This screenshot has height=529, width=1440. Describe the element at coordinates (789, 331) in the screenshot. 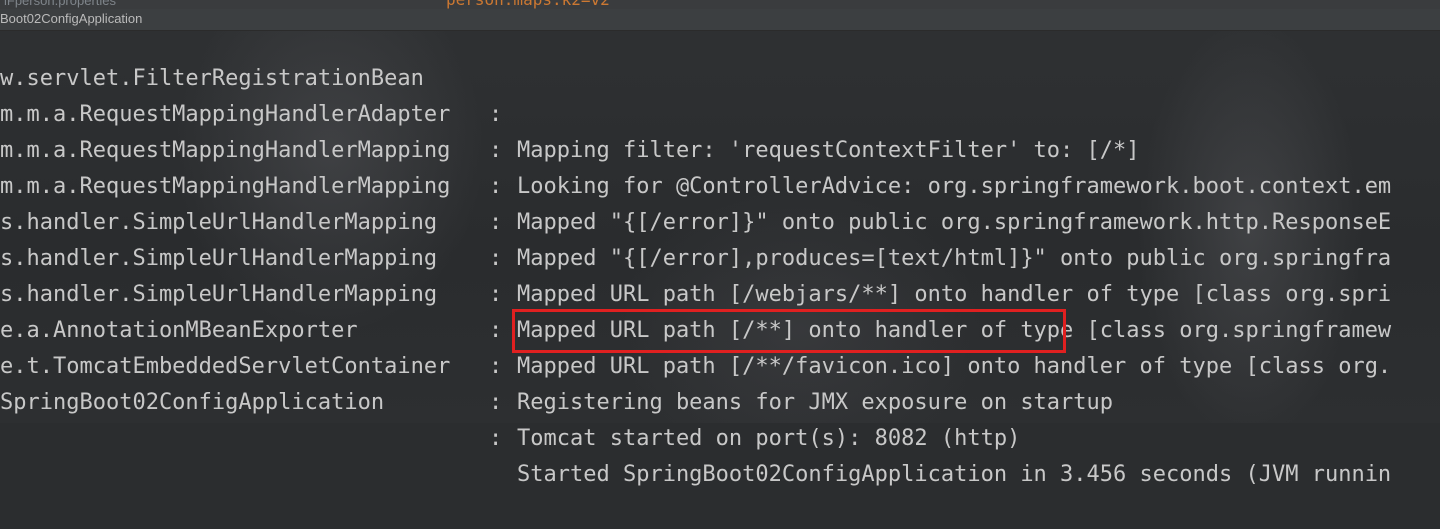

I see `highlight-box` at that location.